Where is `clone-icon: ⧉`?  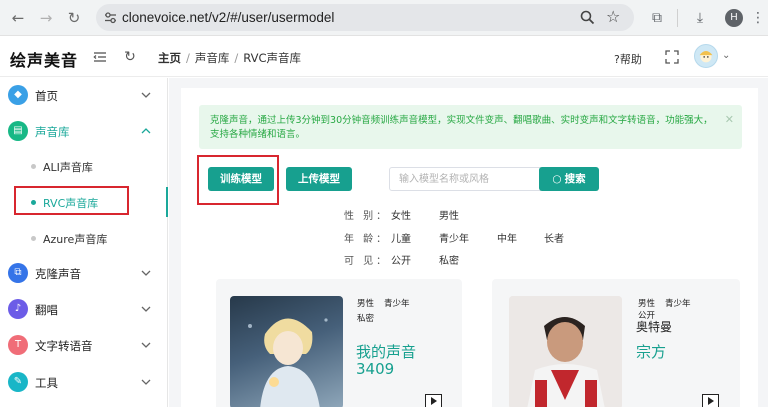
clone-icon: ⧉ is located at coordinates (18, 273).